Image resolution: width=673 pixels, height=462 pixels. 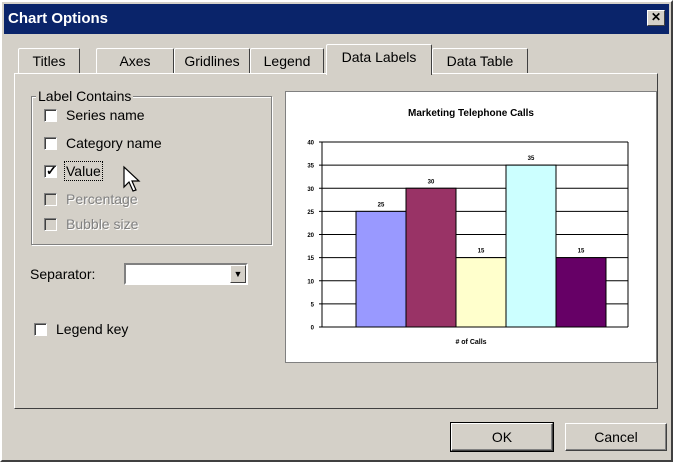 I want to click on y-tick-label: 40, so click(x=310, y=144).